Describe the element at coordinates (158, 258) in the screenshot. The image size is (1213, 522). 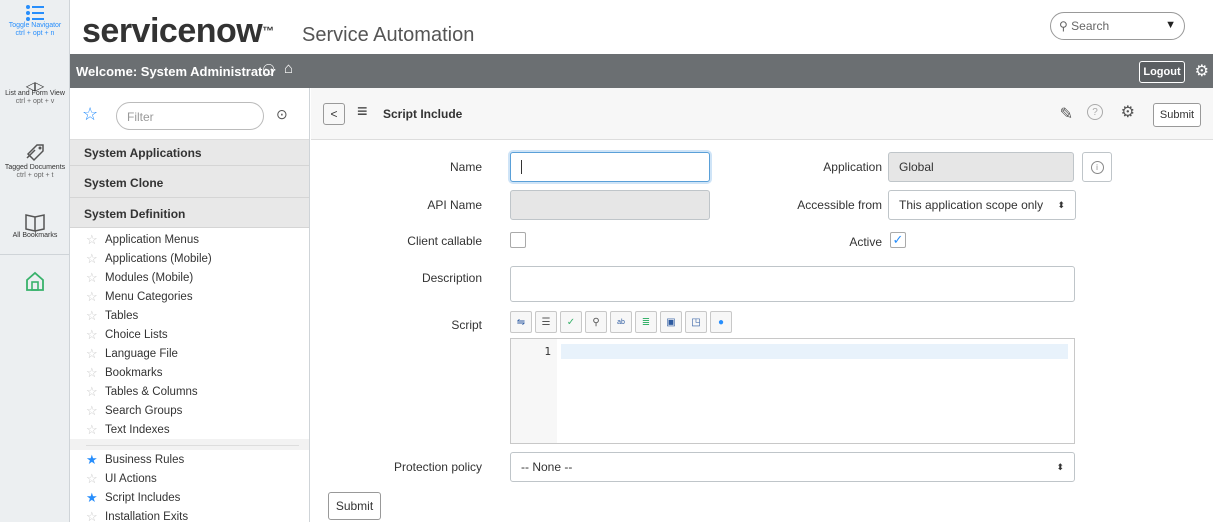
I see `nav-module-label: Applications (Mobile)` at that location.